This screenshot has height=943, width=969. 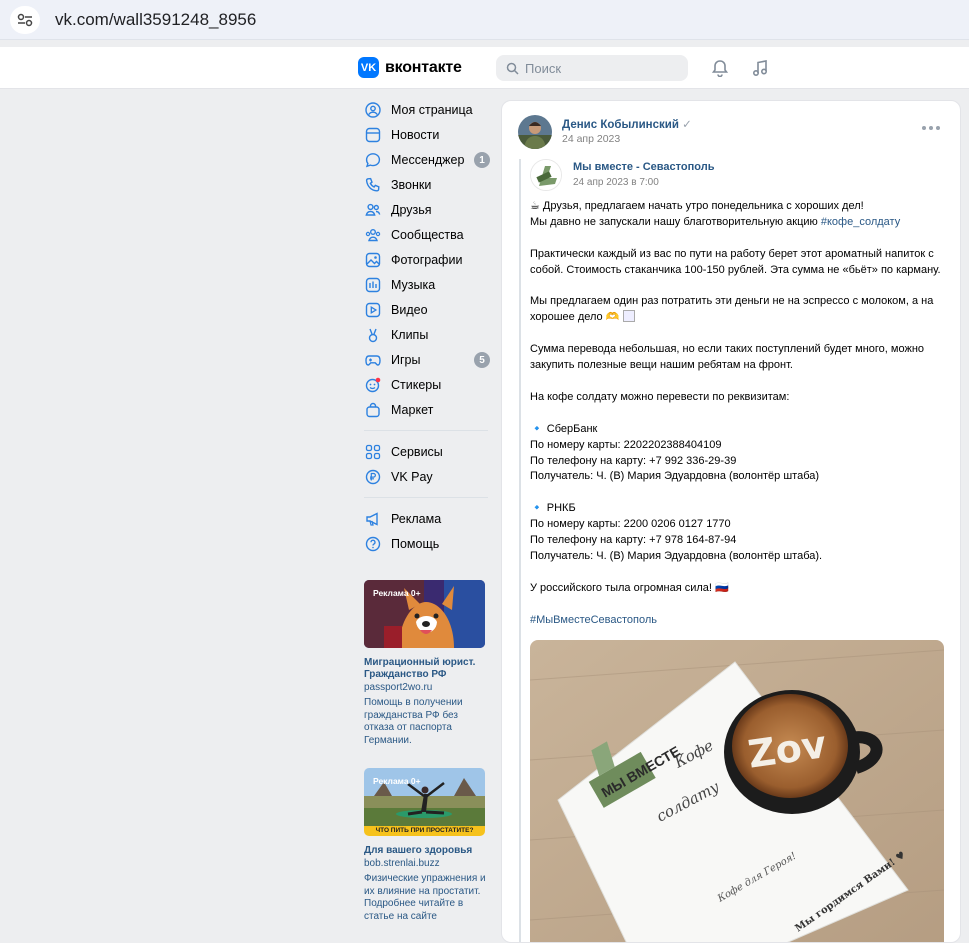 What do you see at coordinates (482, 360) in the screenshot?
I see `games-badge: 5` at bounding box center [482, 360].